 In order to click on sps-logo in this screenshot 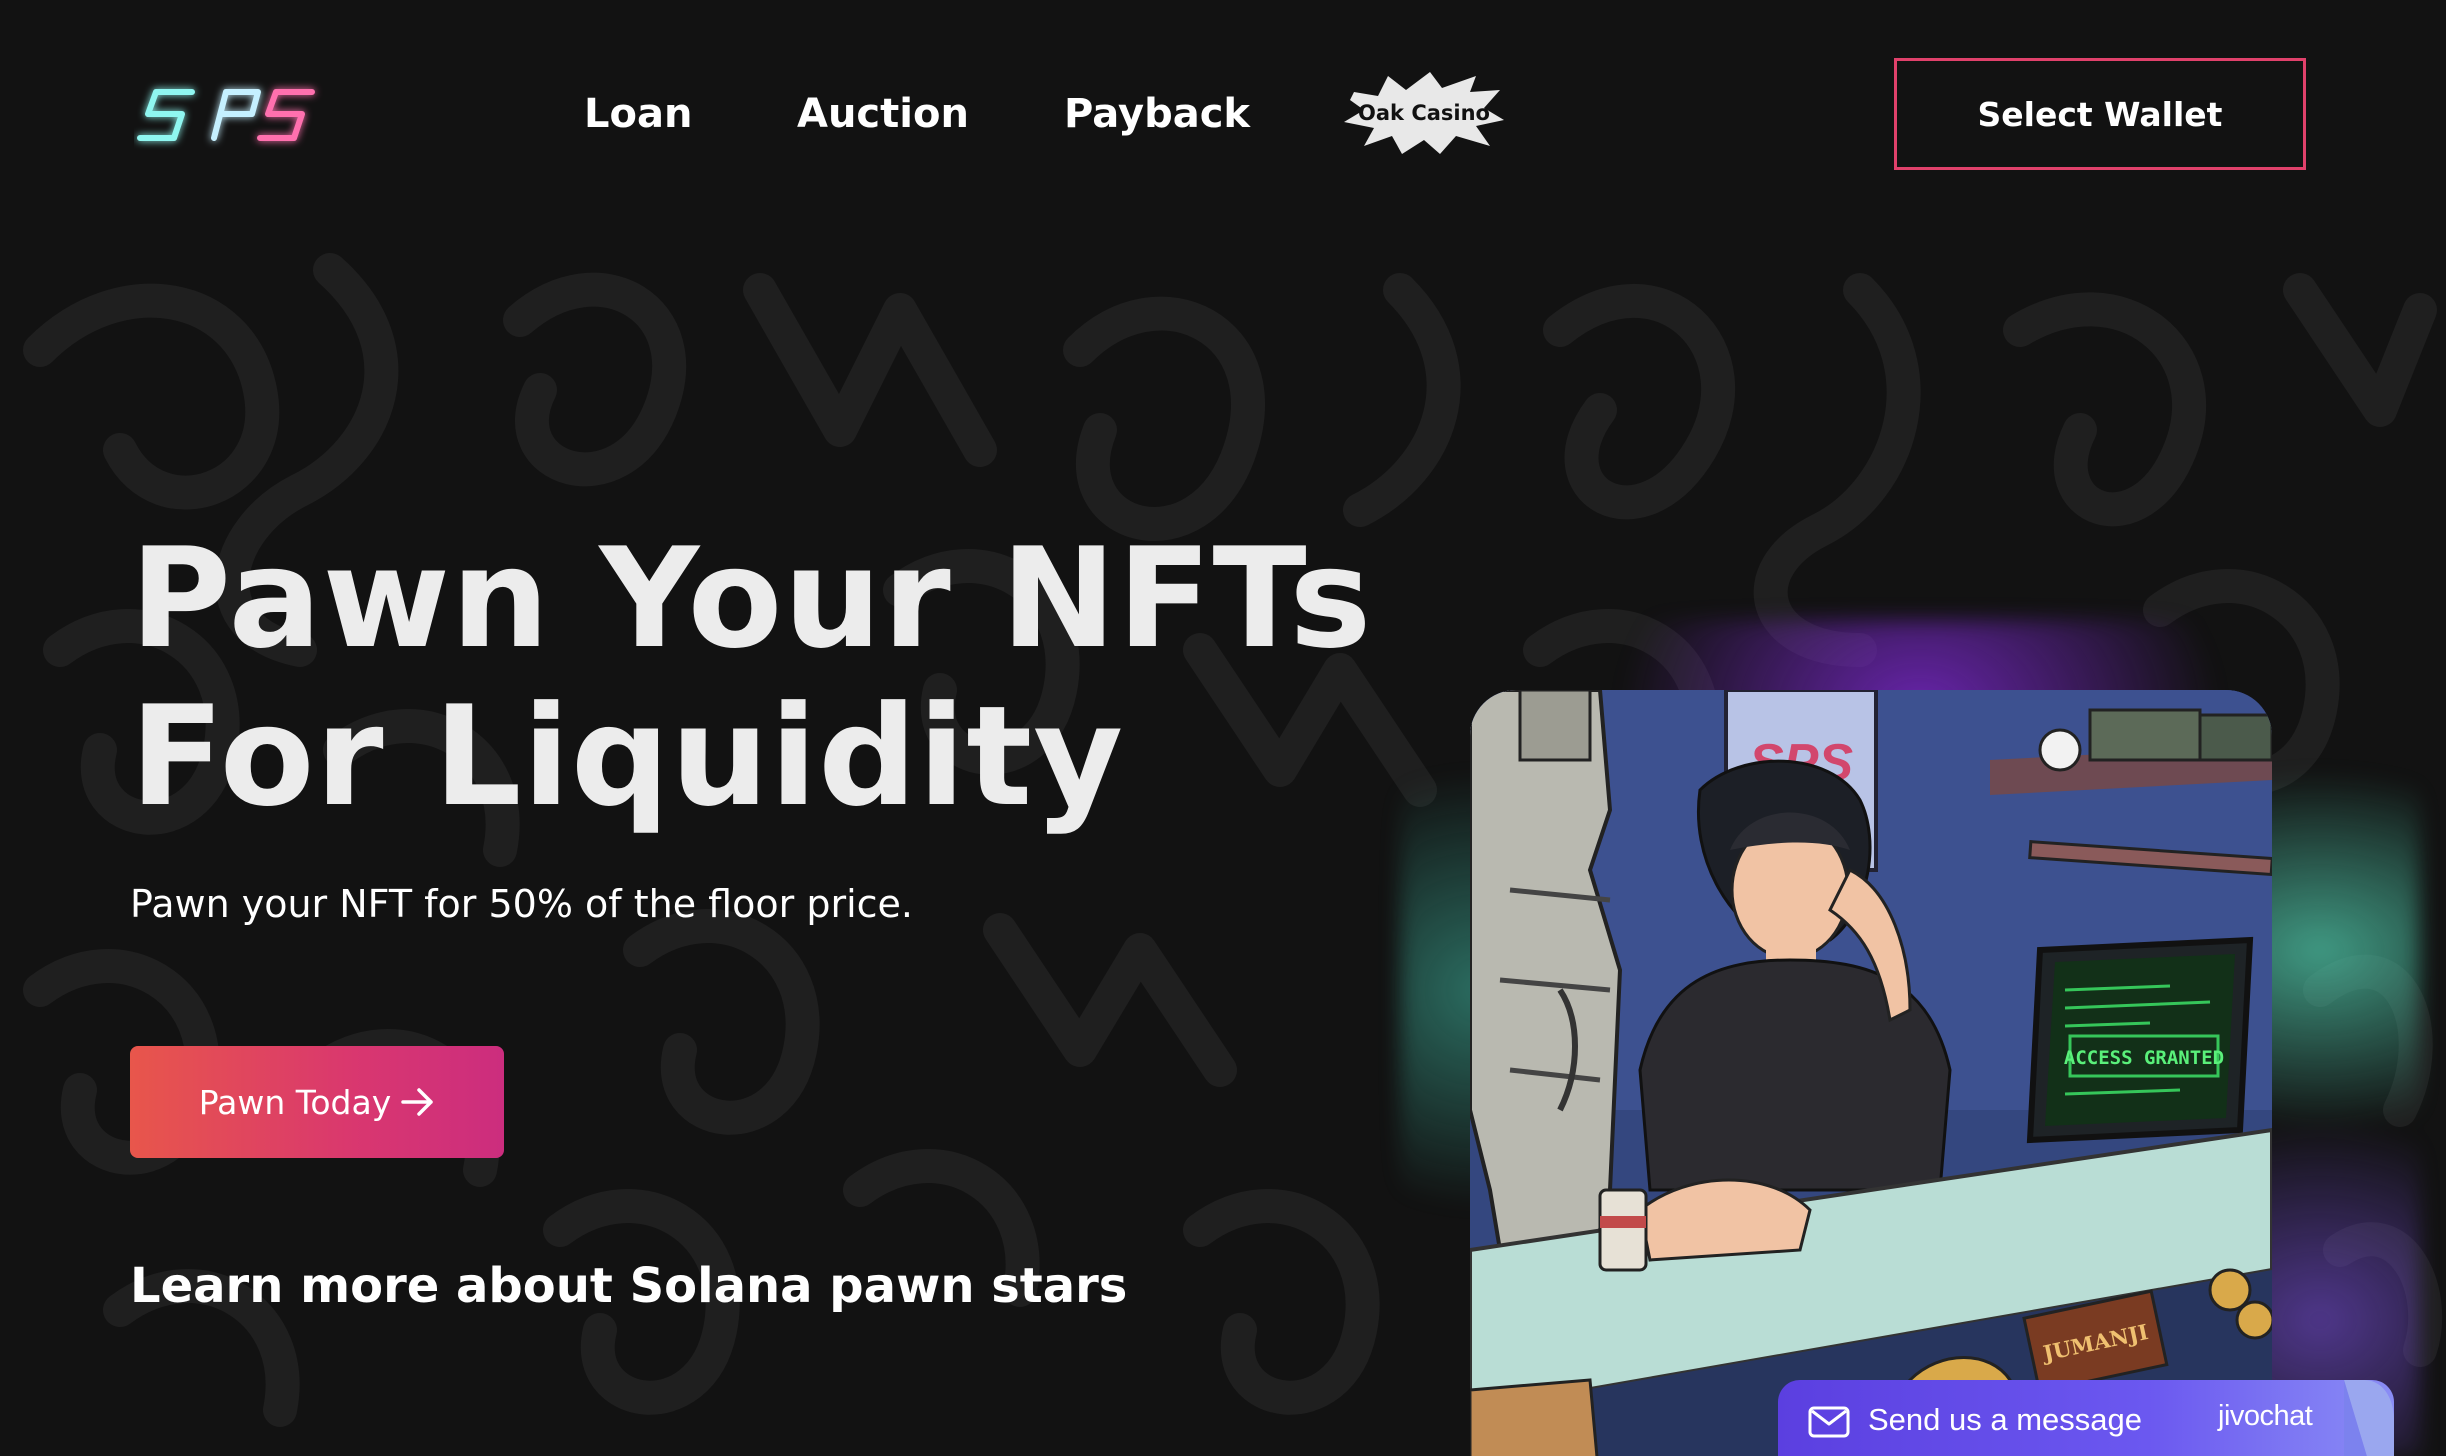, I will do `click(229, 116)`.